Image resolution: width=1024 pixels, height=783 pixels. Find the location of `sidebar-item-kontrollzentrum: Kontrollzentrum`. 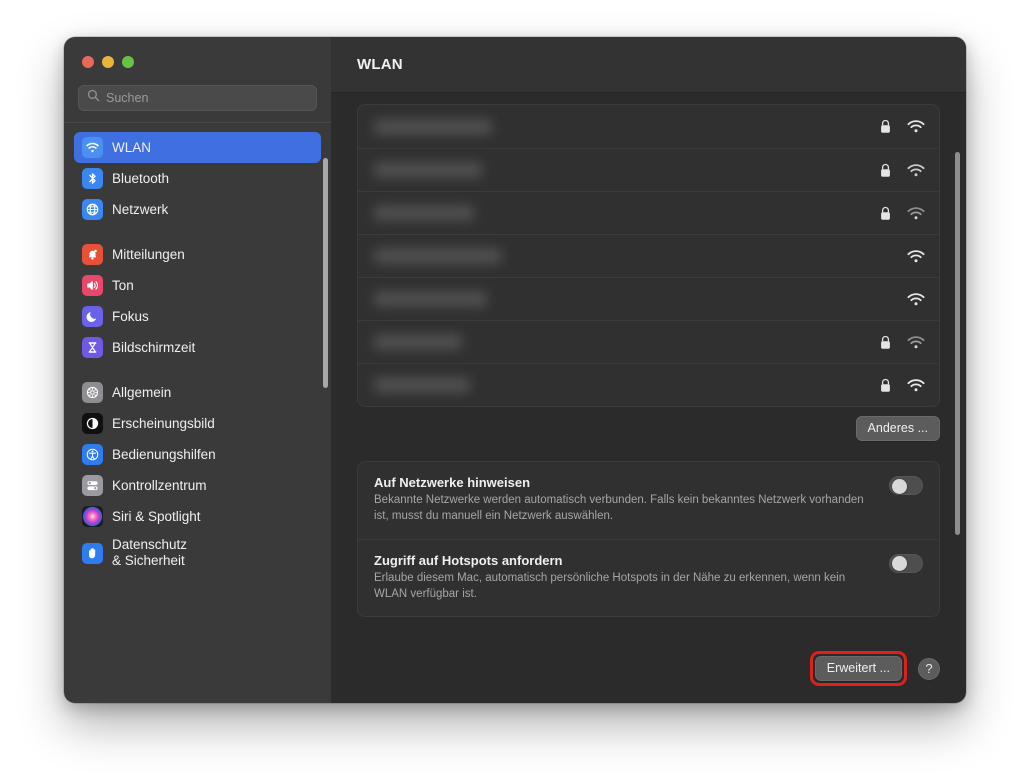

sidebar-item-kontrollzentrum: Kontrollzentrum is located at coordinates (197, 485).